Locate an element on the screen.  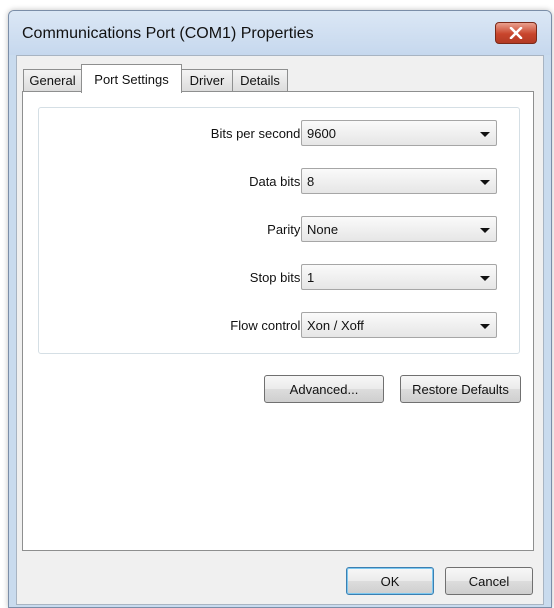
restore-defaults-button: Restore Defaults is located at coordinates (460, 389).